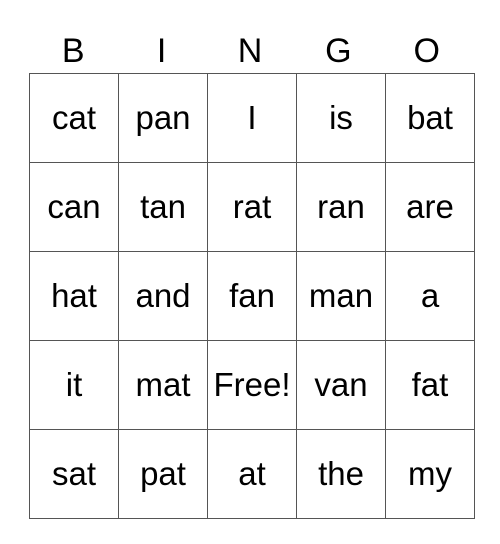 The width and height of the screenshot is (500, 544). I want to click on grid-row: sat pat at the my, so click(252, 474).